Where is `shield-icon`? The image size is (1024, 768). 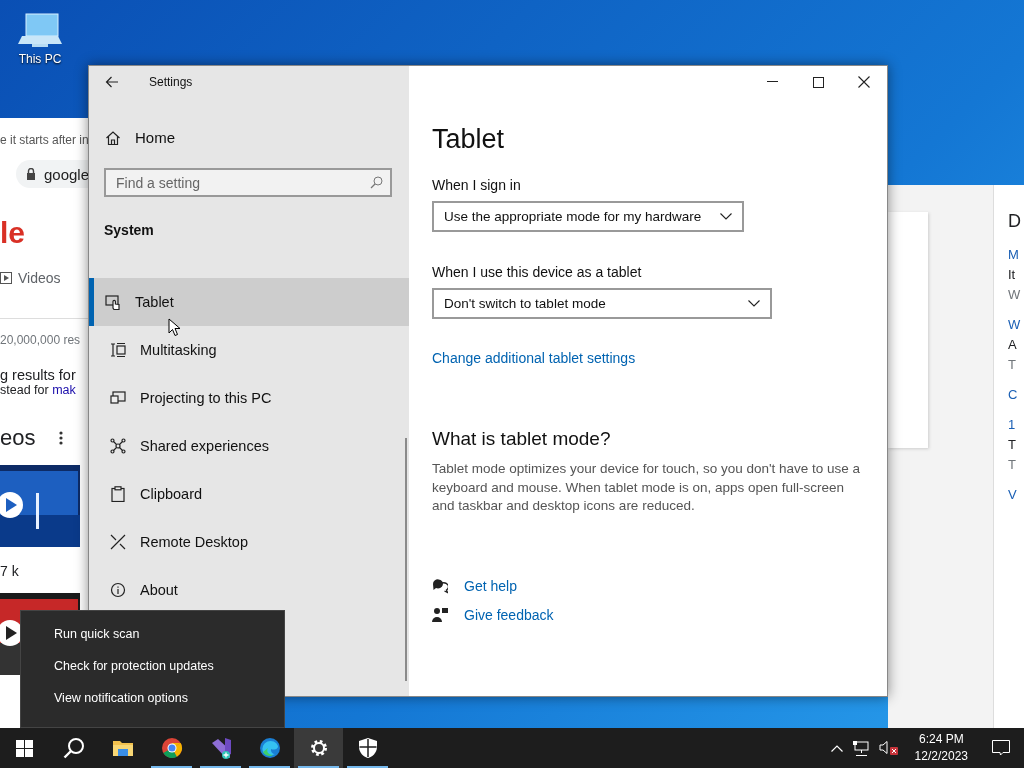
shield-icon is located at coordinates (367, 748).